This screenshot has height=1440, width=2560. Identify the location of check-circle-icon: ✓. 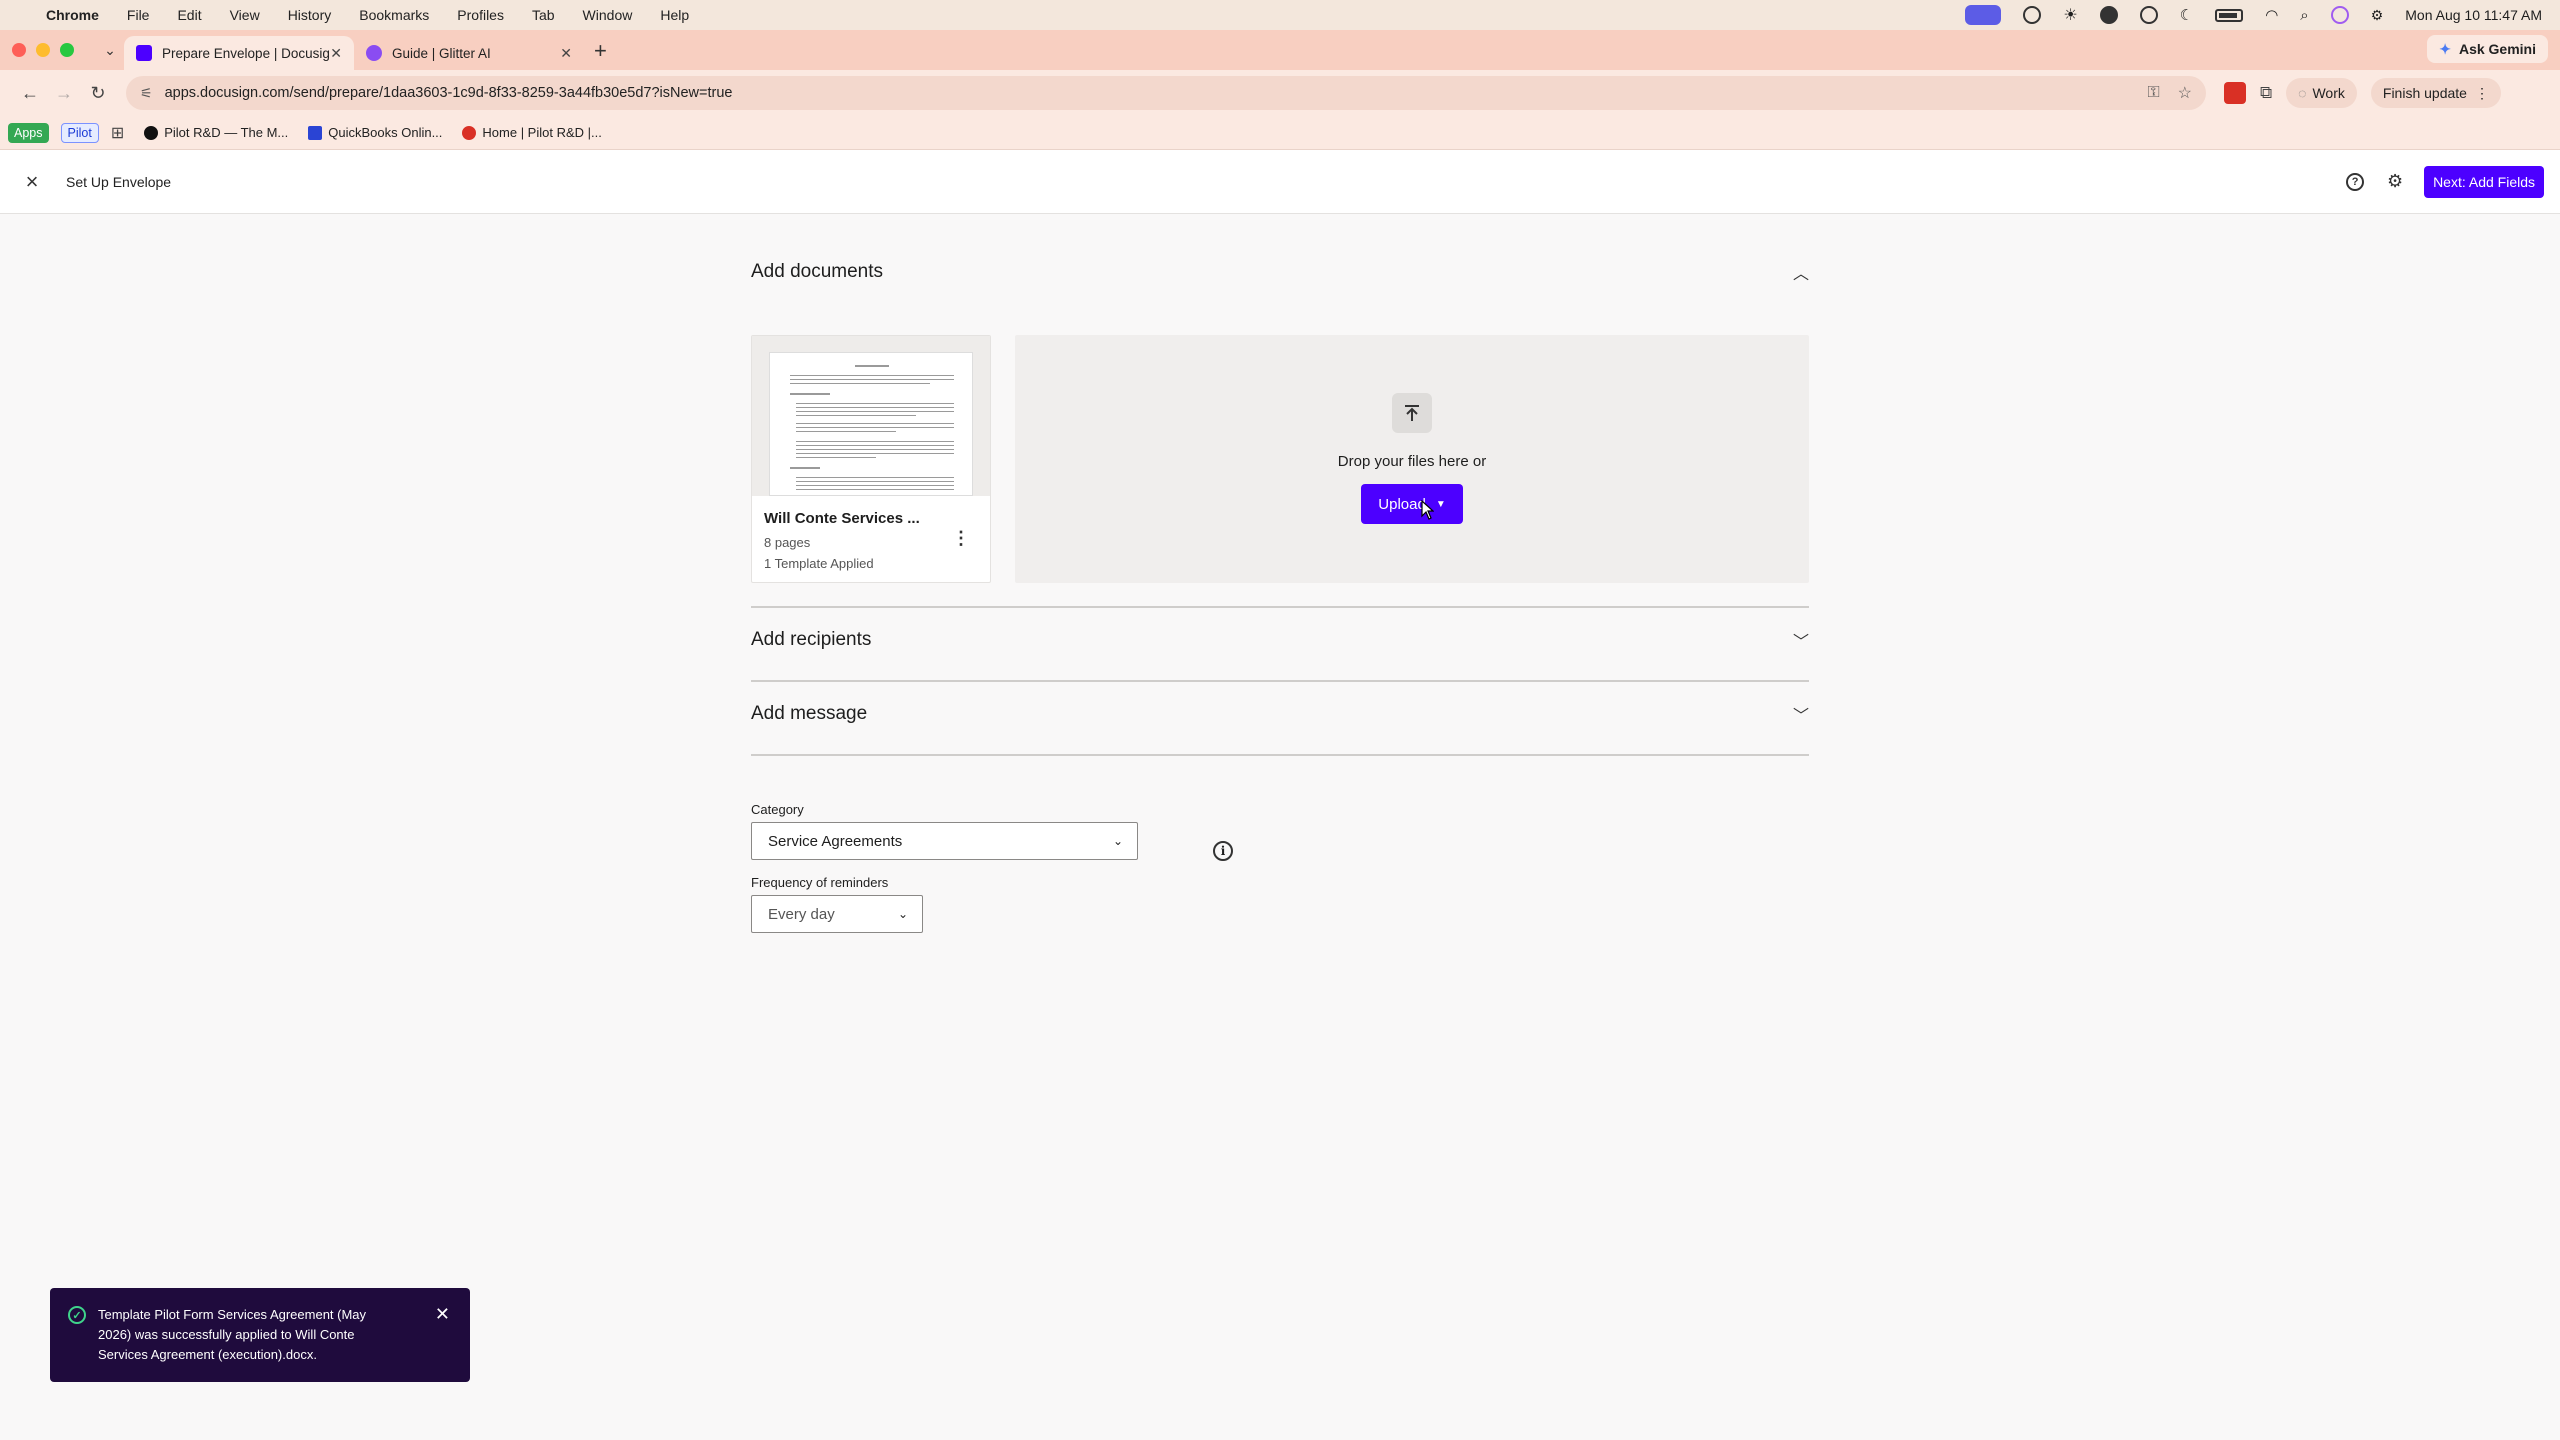
(77, 1315).